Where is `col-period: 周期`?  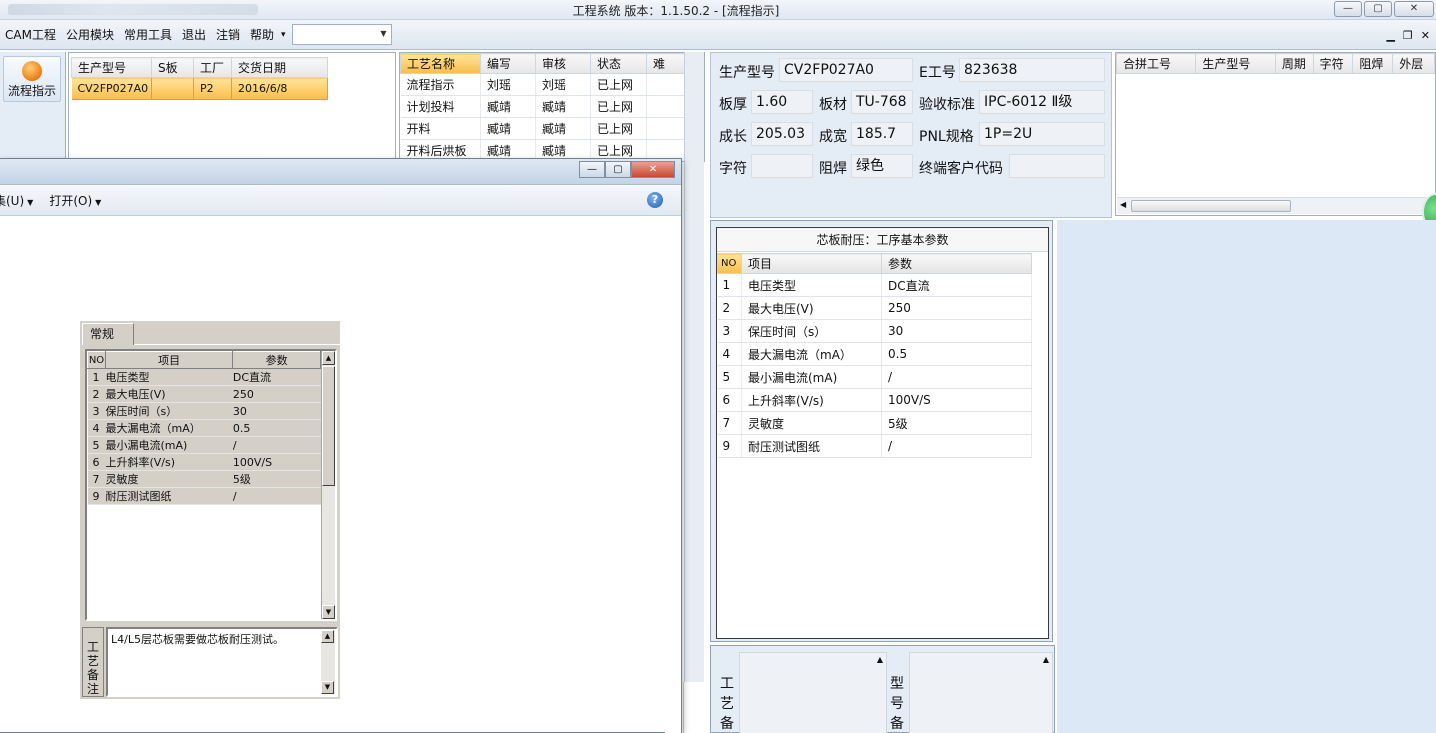 col-period: 周期 is located at coordinates (1294, 63).